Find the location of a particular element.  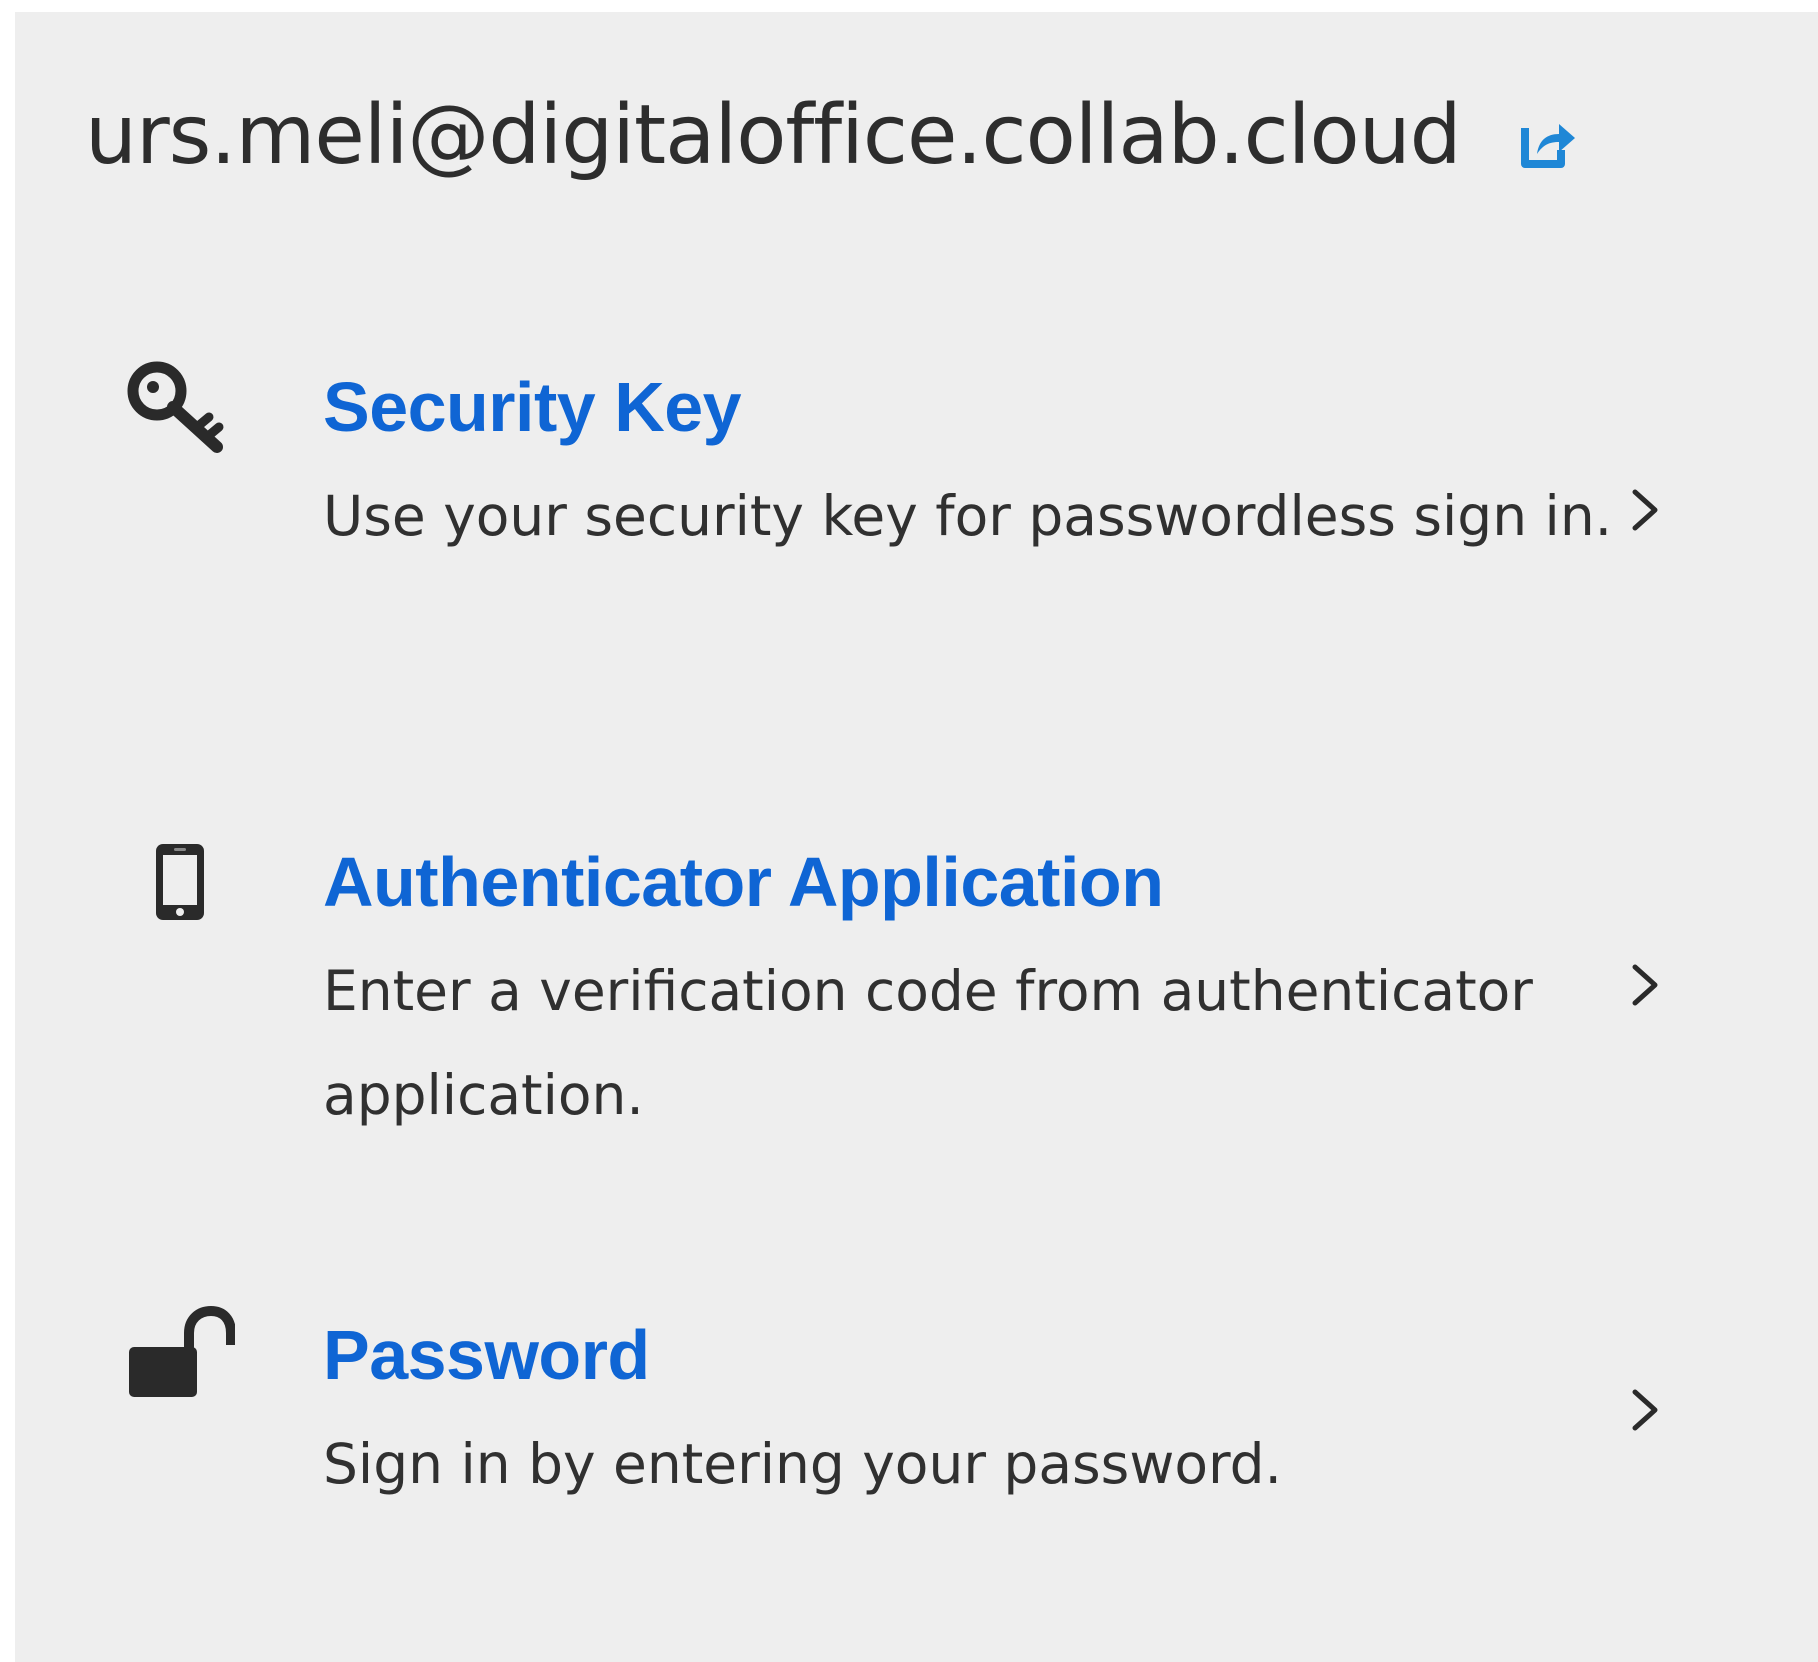

option-title: Security Key is located at coordinates (532, 407).